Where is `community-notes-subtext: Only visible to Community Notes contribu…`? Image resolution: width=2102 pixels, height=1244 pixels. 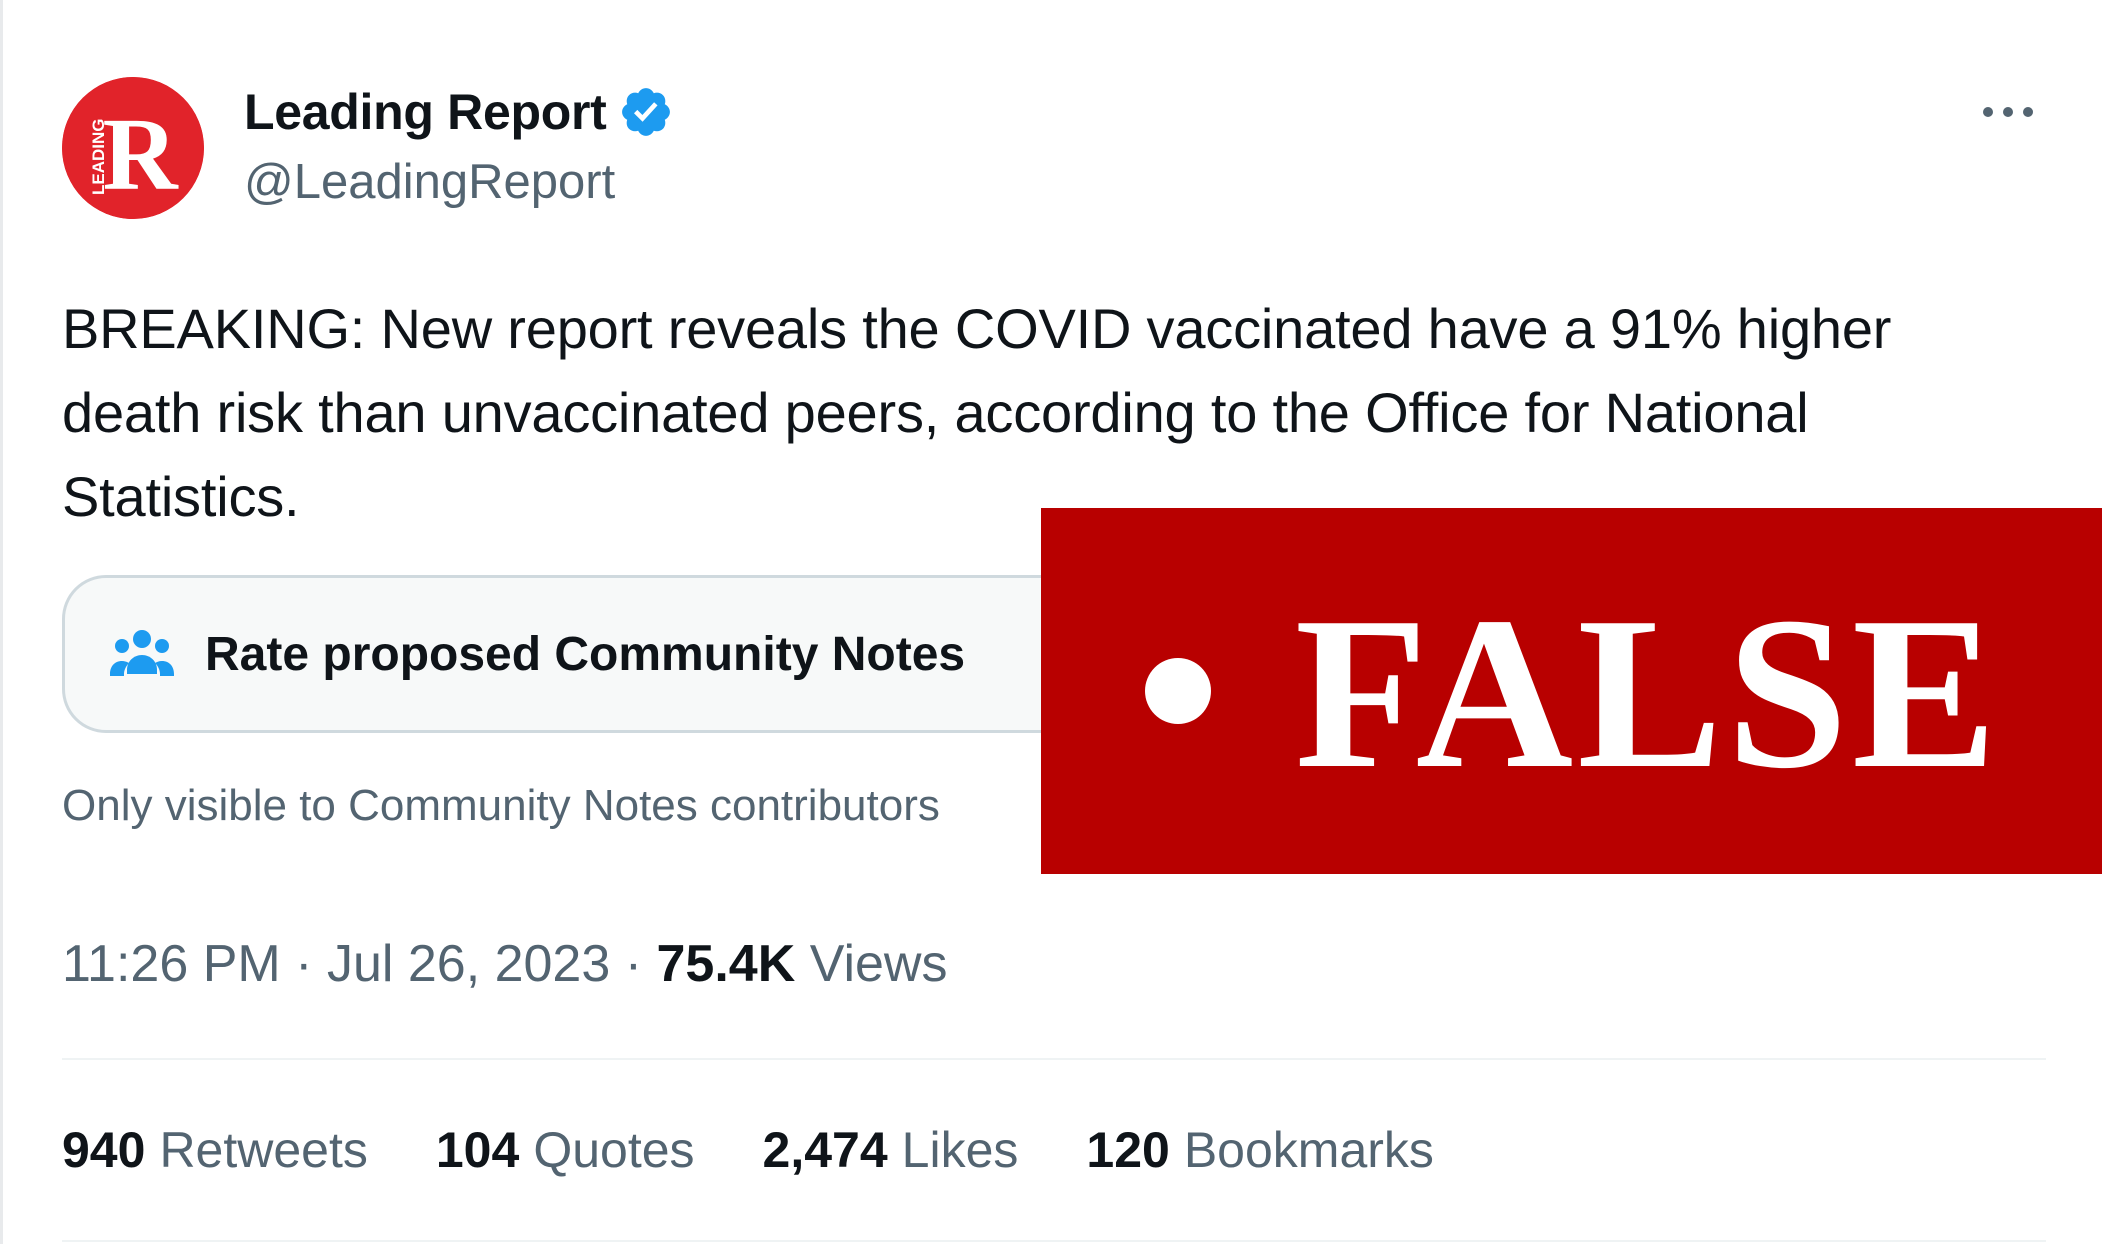 community-notes-subtext: Only visible to Community Notes contribu… is located at coordinates (501, 805).